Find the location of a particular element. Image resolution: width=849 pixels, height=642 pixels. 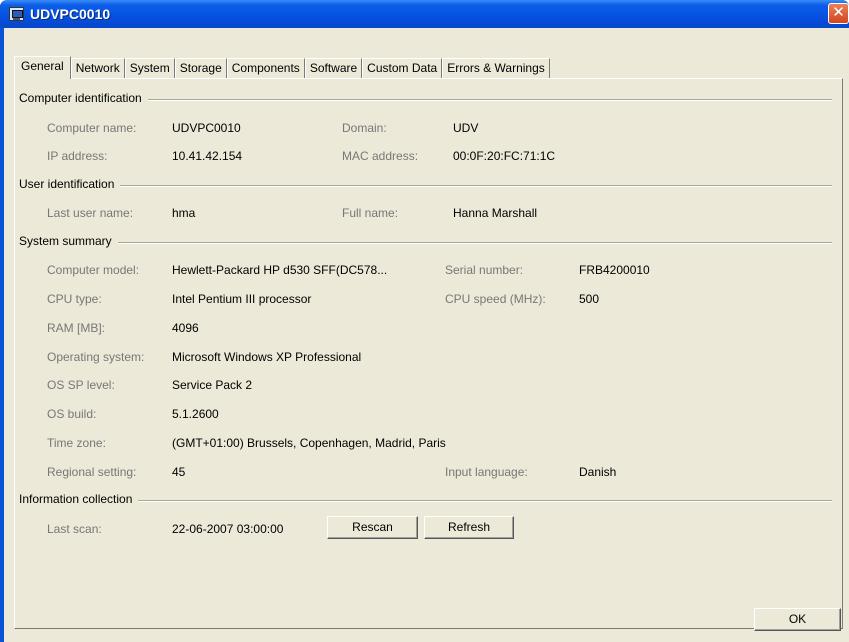

tab-software: Software is located at coordinates (333, 68).